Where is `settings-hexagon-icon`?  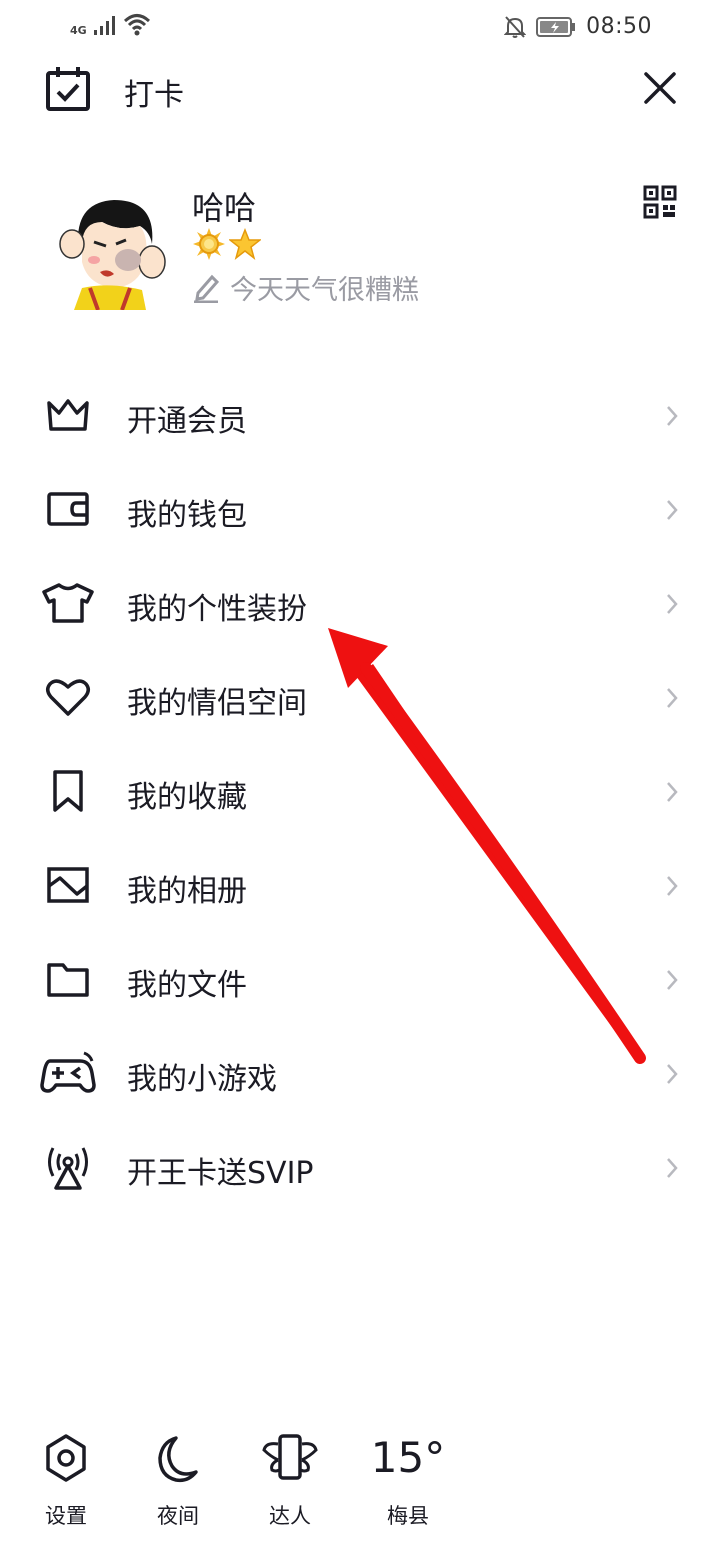
settings-hexagon-icon is located at coordinates (66, 1458).